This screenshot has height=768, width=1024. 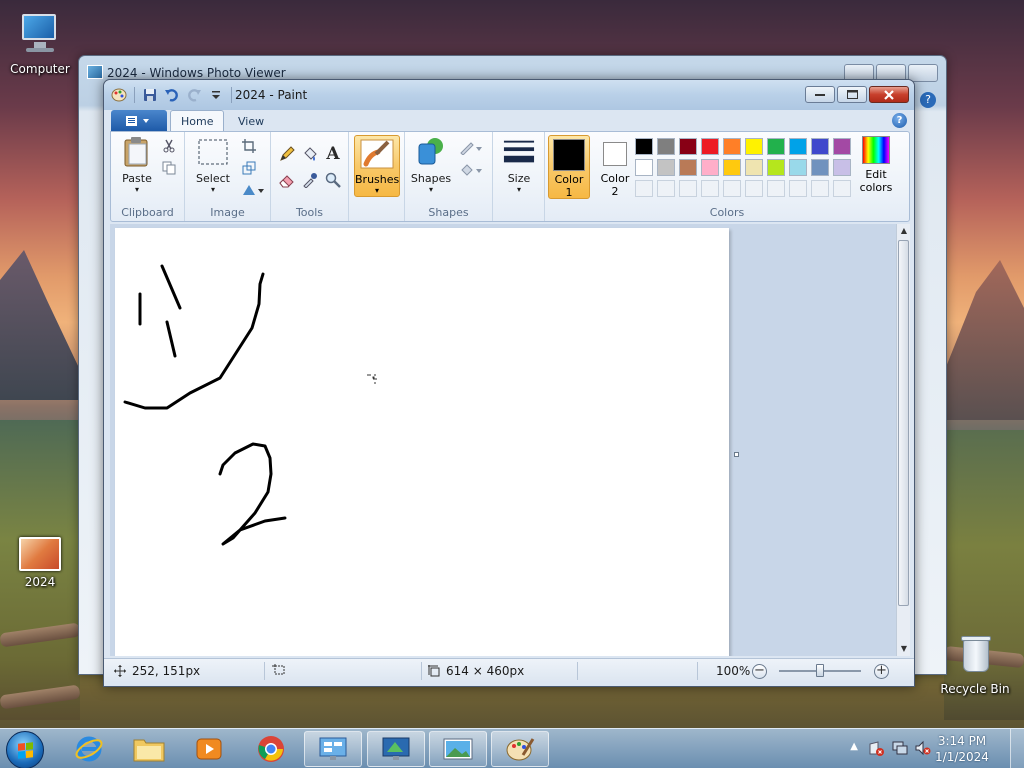 I want to click on taskbar-control-panel, so click(x=333, y=749).